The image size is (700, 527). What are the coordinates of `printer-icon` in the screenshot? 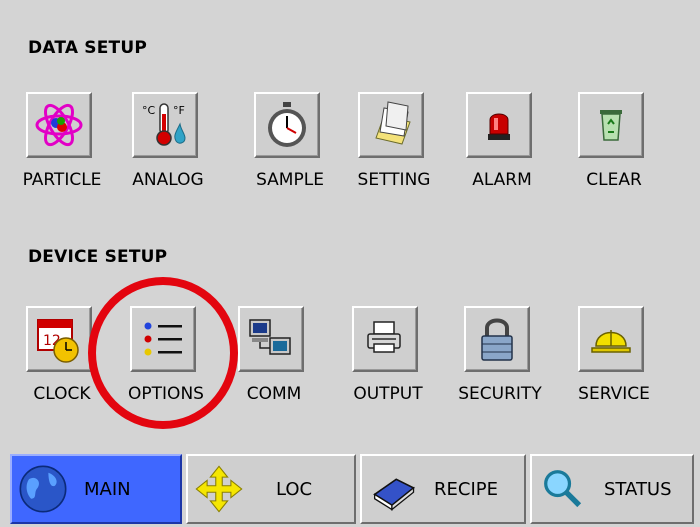 It's located at (384, 337).